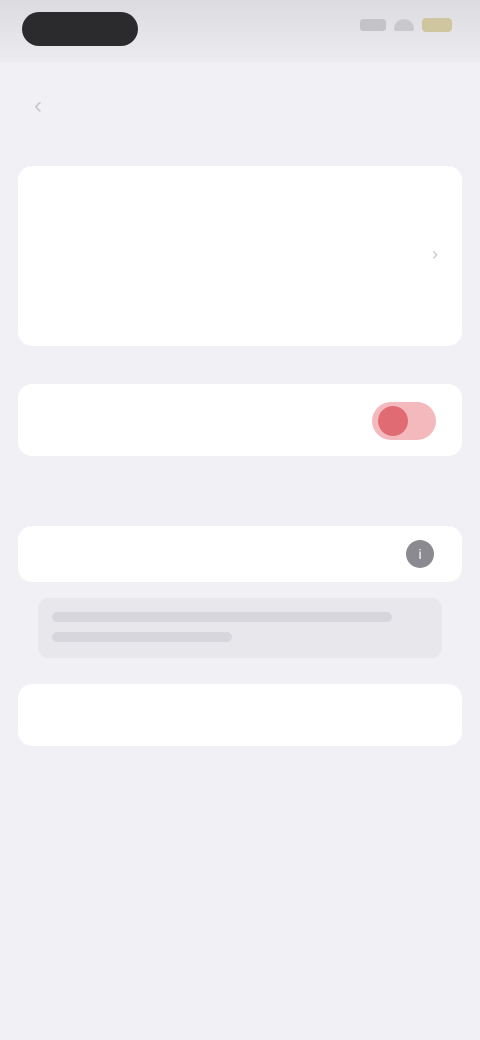 The image size is (480, 1040). I want to click on toggle-switch, so click(404, 421).